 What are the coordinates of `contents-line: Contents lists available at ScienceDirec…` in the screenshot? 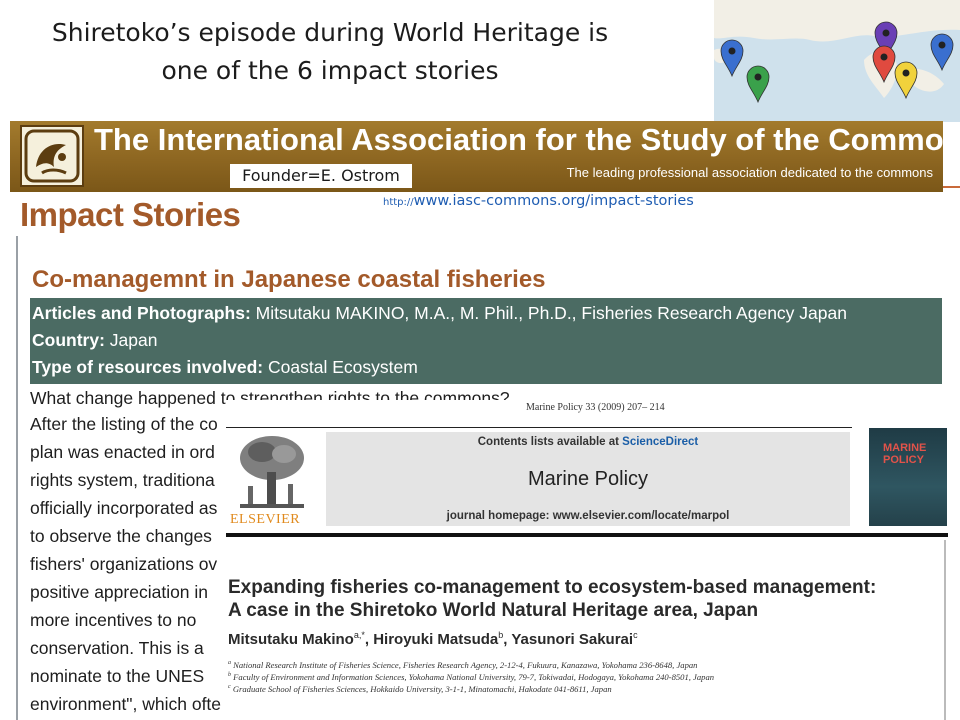 It's located at (588, 442).